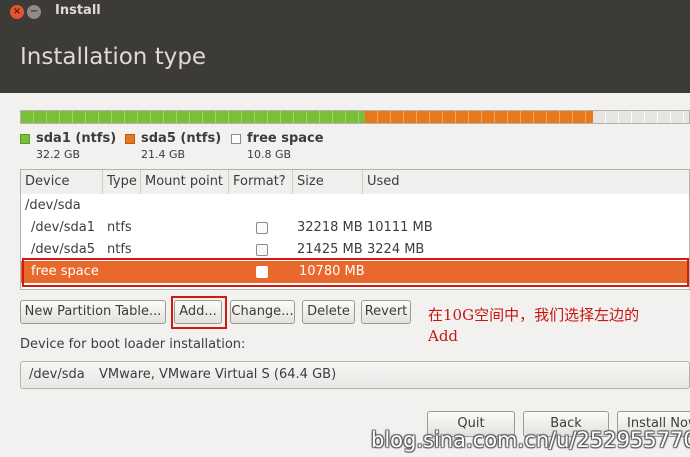 This screenshot has height=457, width=690. I want to click on legend-size: 21.4 GB, so click(163, 154).